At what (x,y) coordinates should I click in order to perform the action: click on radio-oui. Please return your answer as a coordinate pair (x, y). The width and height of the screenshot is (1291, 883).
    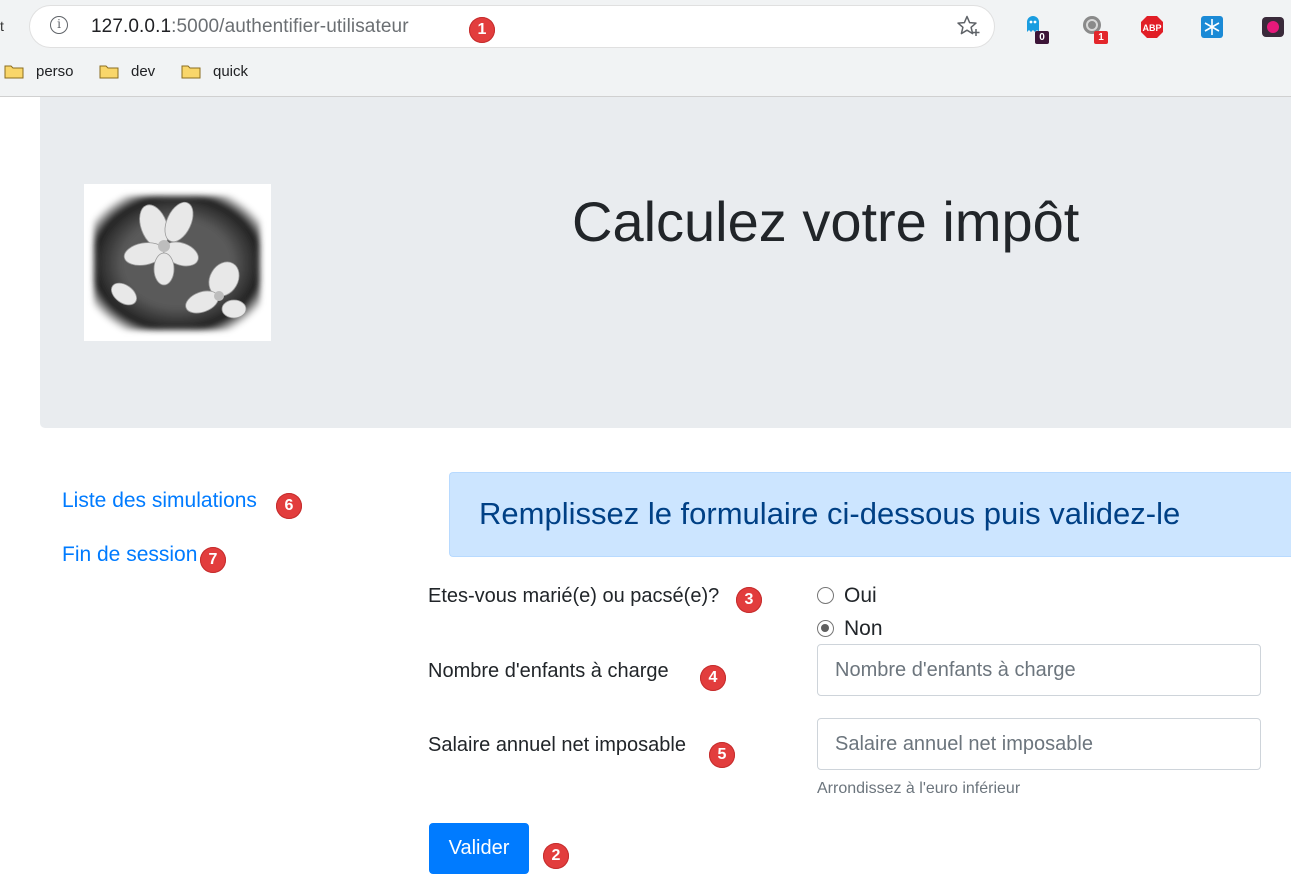
    Looking at the image, I should click on (825, 595).